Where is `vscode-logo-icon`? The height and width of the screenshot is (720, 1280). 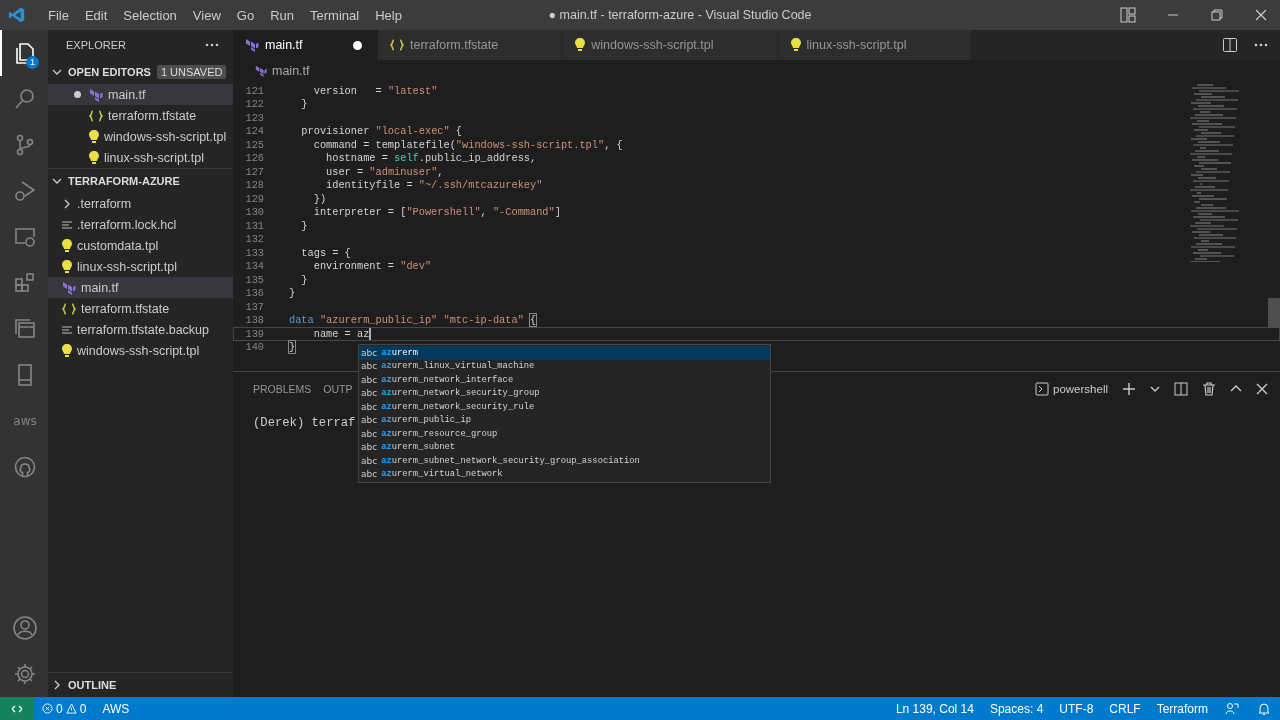 vscode-logo-icon is located at coordinates (17, 15).